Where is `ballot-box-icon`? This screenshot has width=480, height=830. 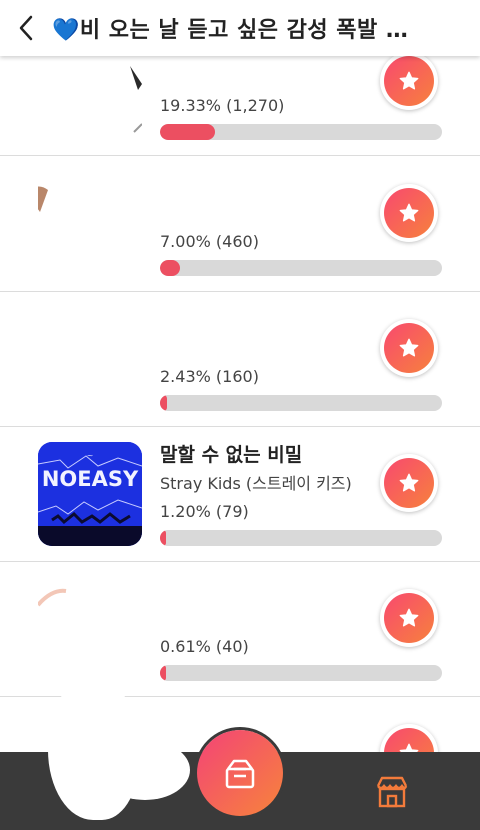 ballot-box-icon is located at coordinates (240, 774).